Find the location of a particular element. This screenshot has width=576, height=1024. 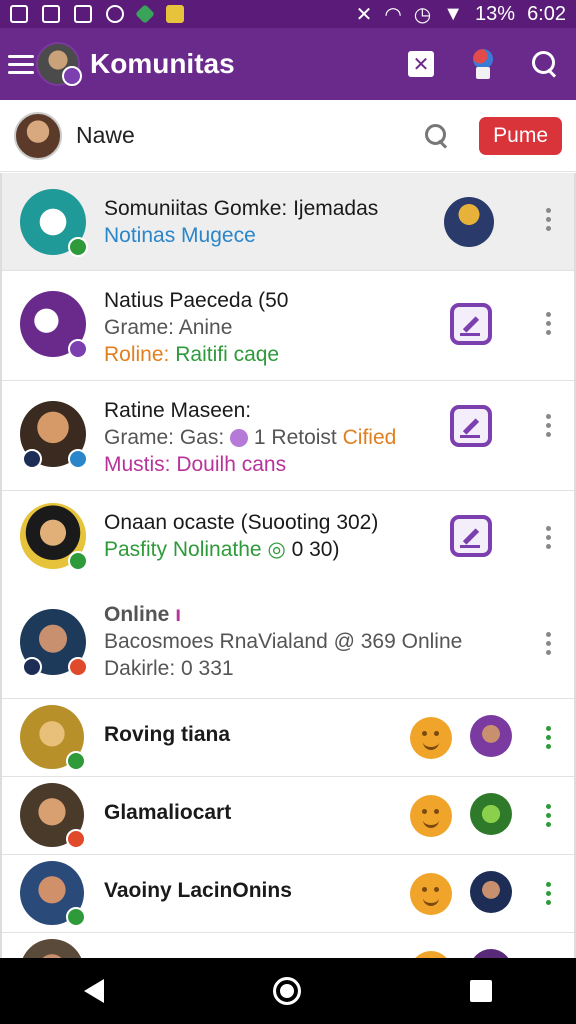

wifi-icon: ◠ is located at coordinates (393, 14).